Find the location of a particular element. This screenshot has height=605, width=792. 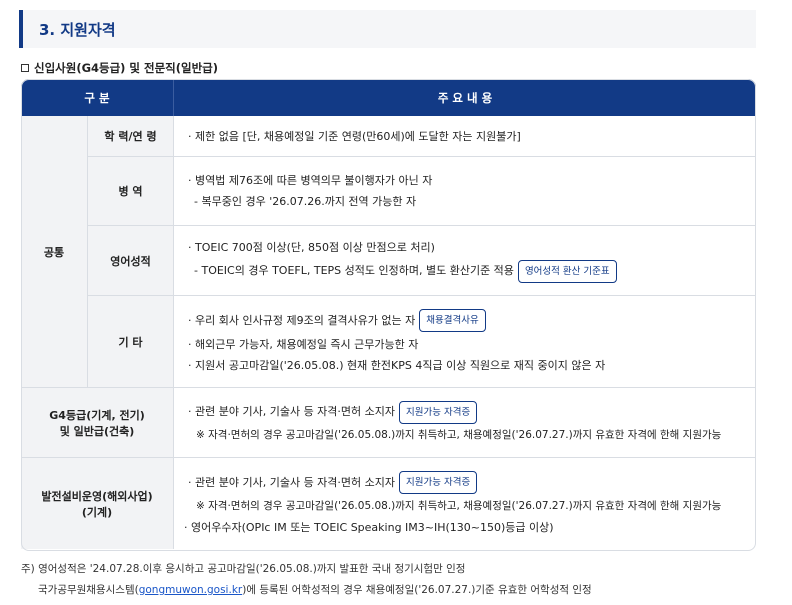

group-label-power: 발전설비운영(해외사업) (기계) is located at coordinates (98, 503).